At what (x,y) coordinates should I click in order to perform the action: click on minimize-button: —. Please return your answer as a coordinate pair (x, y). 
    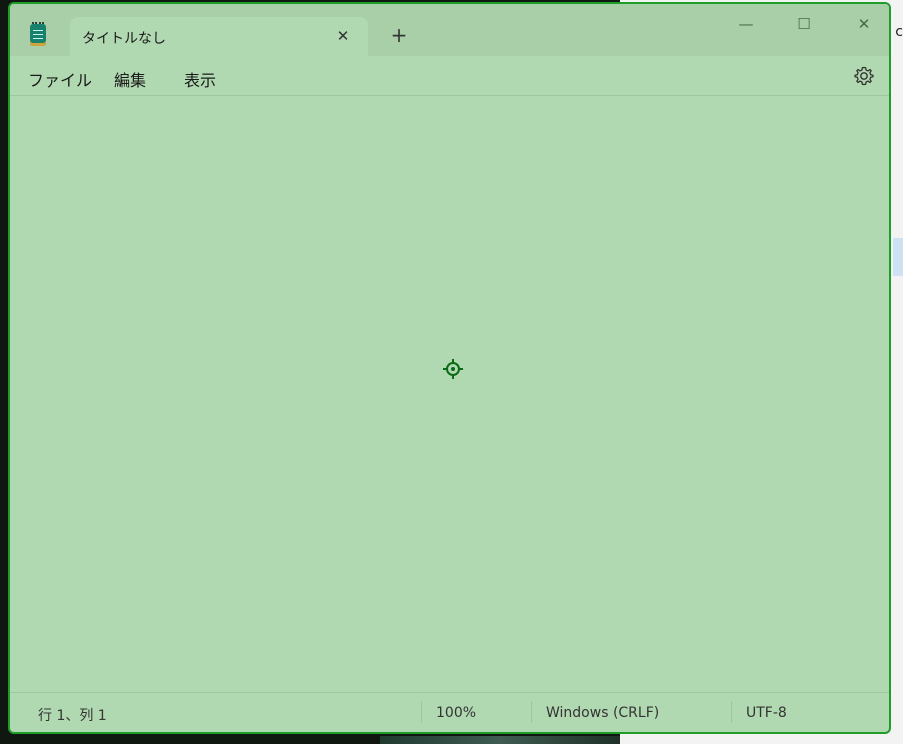
    Looking at the image, I should click on (746, 24).